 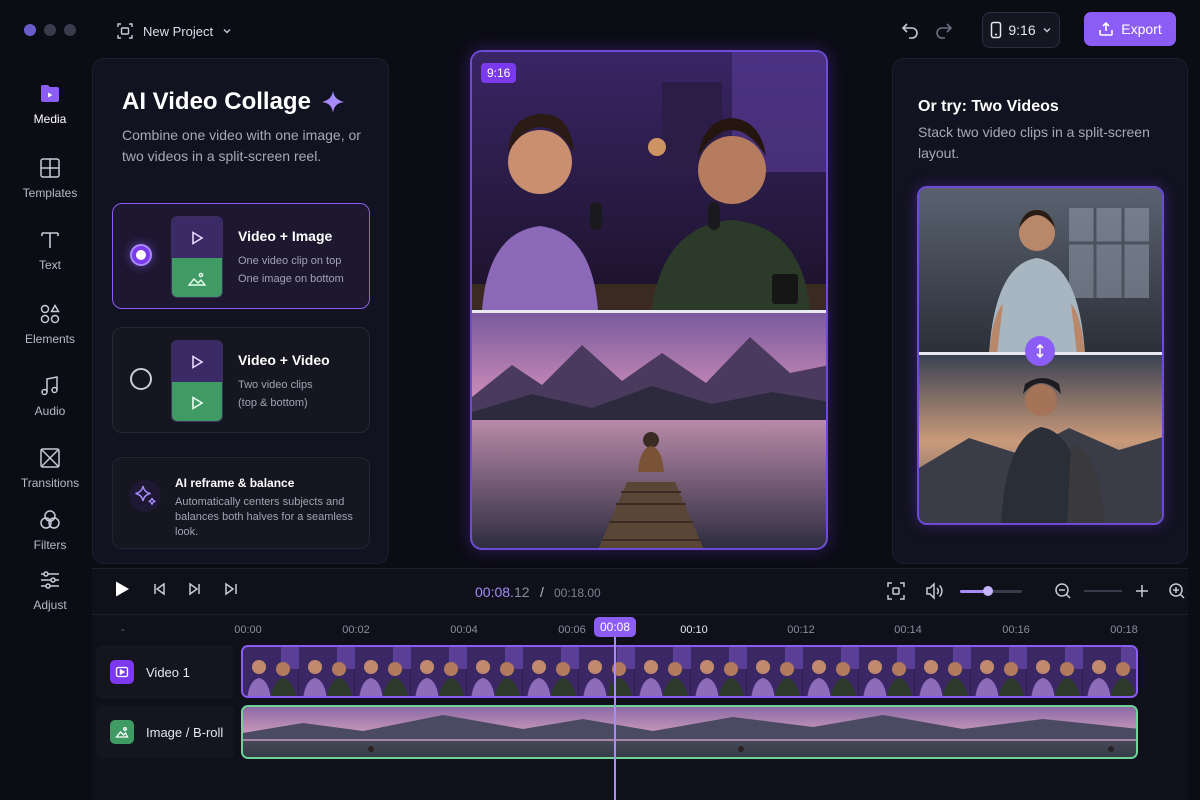 I want to click on project-name: New Project, so click(x=178, y=31).